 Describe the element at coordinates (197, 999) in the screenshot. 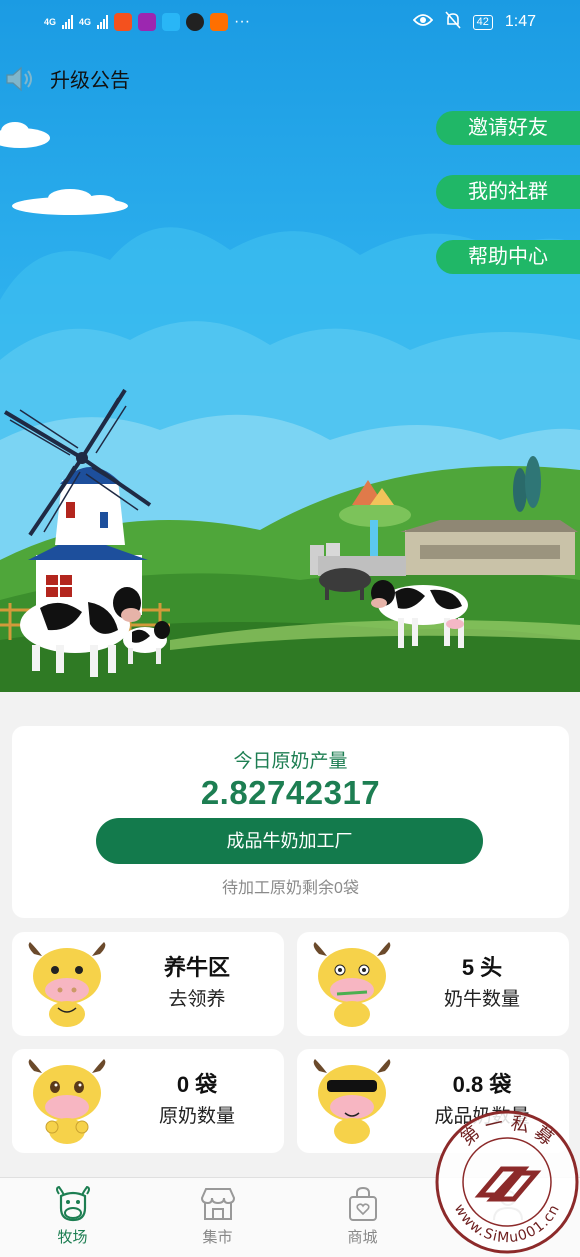

I see `ranch-subtitle: 去领养` at that location.